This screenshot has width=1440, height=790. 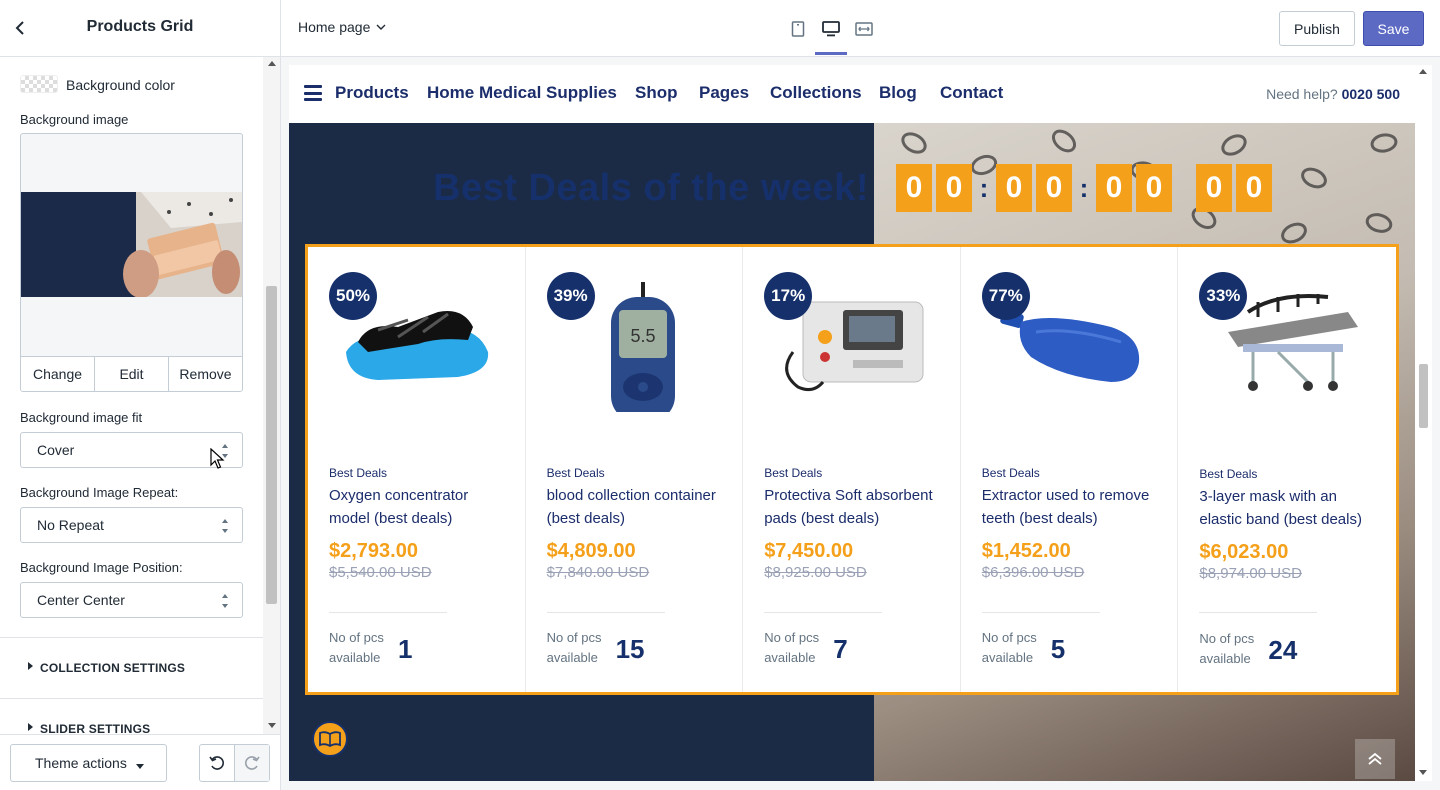 I want to click on background-image-label: Background image, so click(x=74, y=119).